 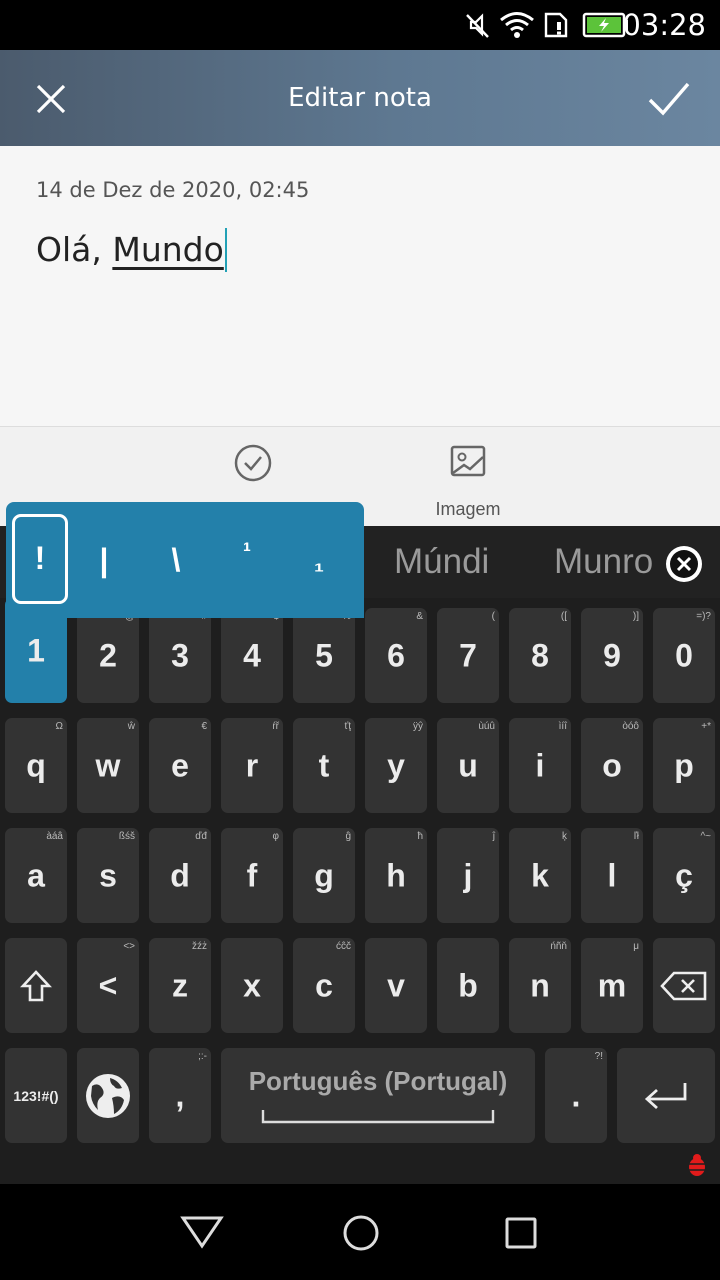 I want to click on period-key: ?! ., so click(x=576, y=1095).